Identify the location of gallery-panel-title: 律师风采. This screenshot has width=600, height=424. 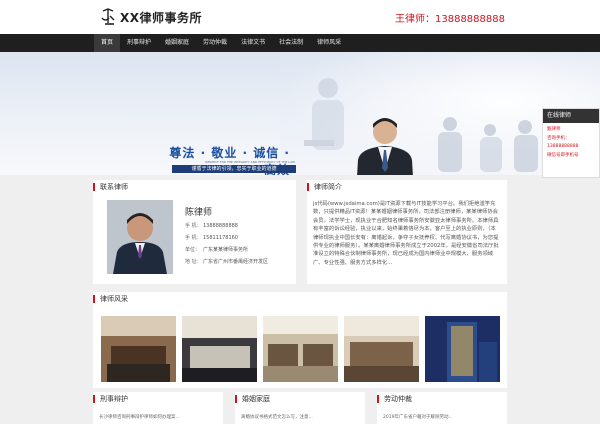
(114, 299).